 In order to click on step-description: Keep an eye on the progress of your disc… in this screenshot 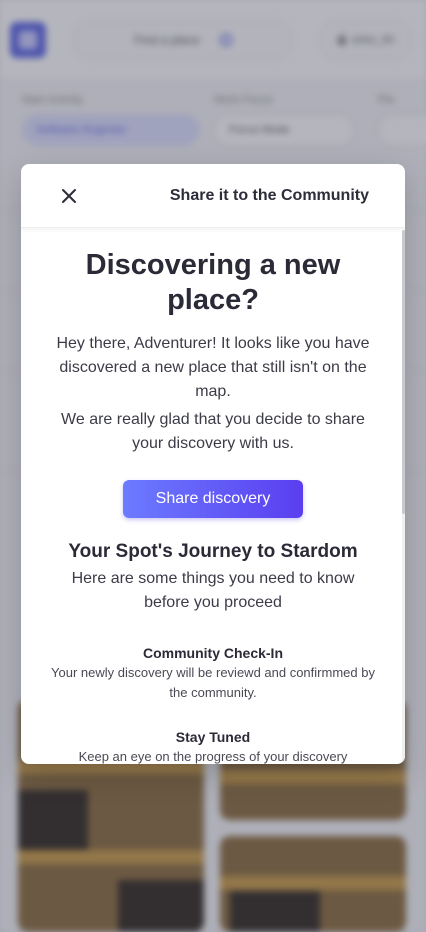, I will do `click(213, 756)`.